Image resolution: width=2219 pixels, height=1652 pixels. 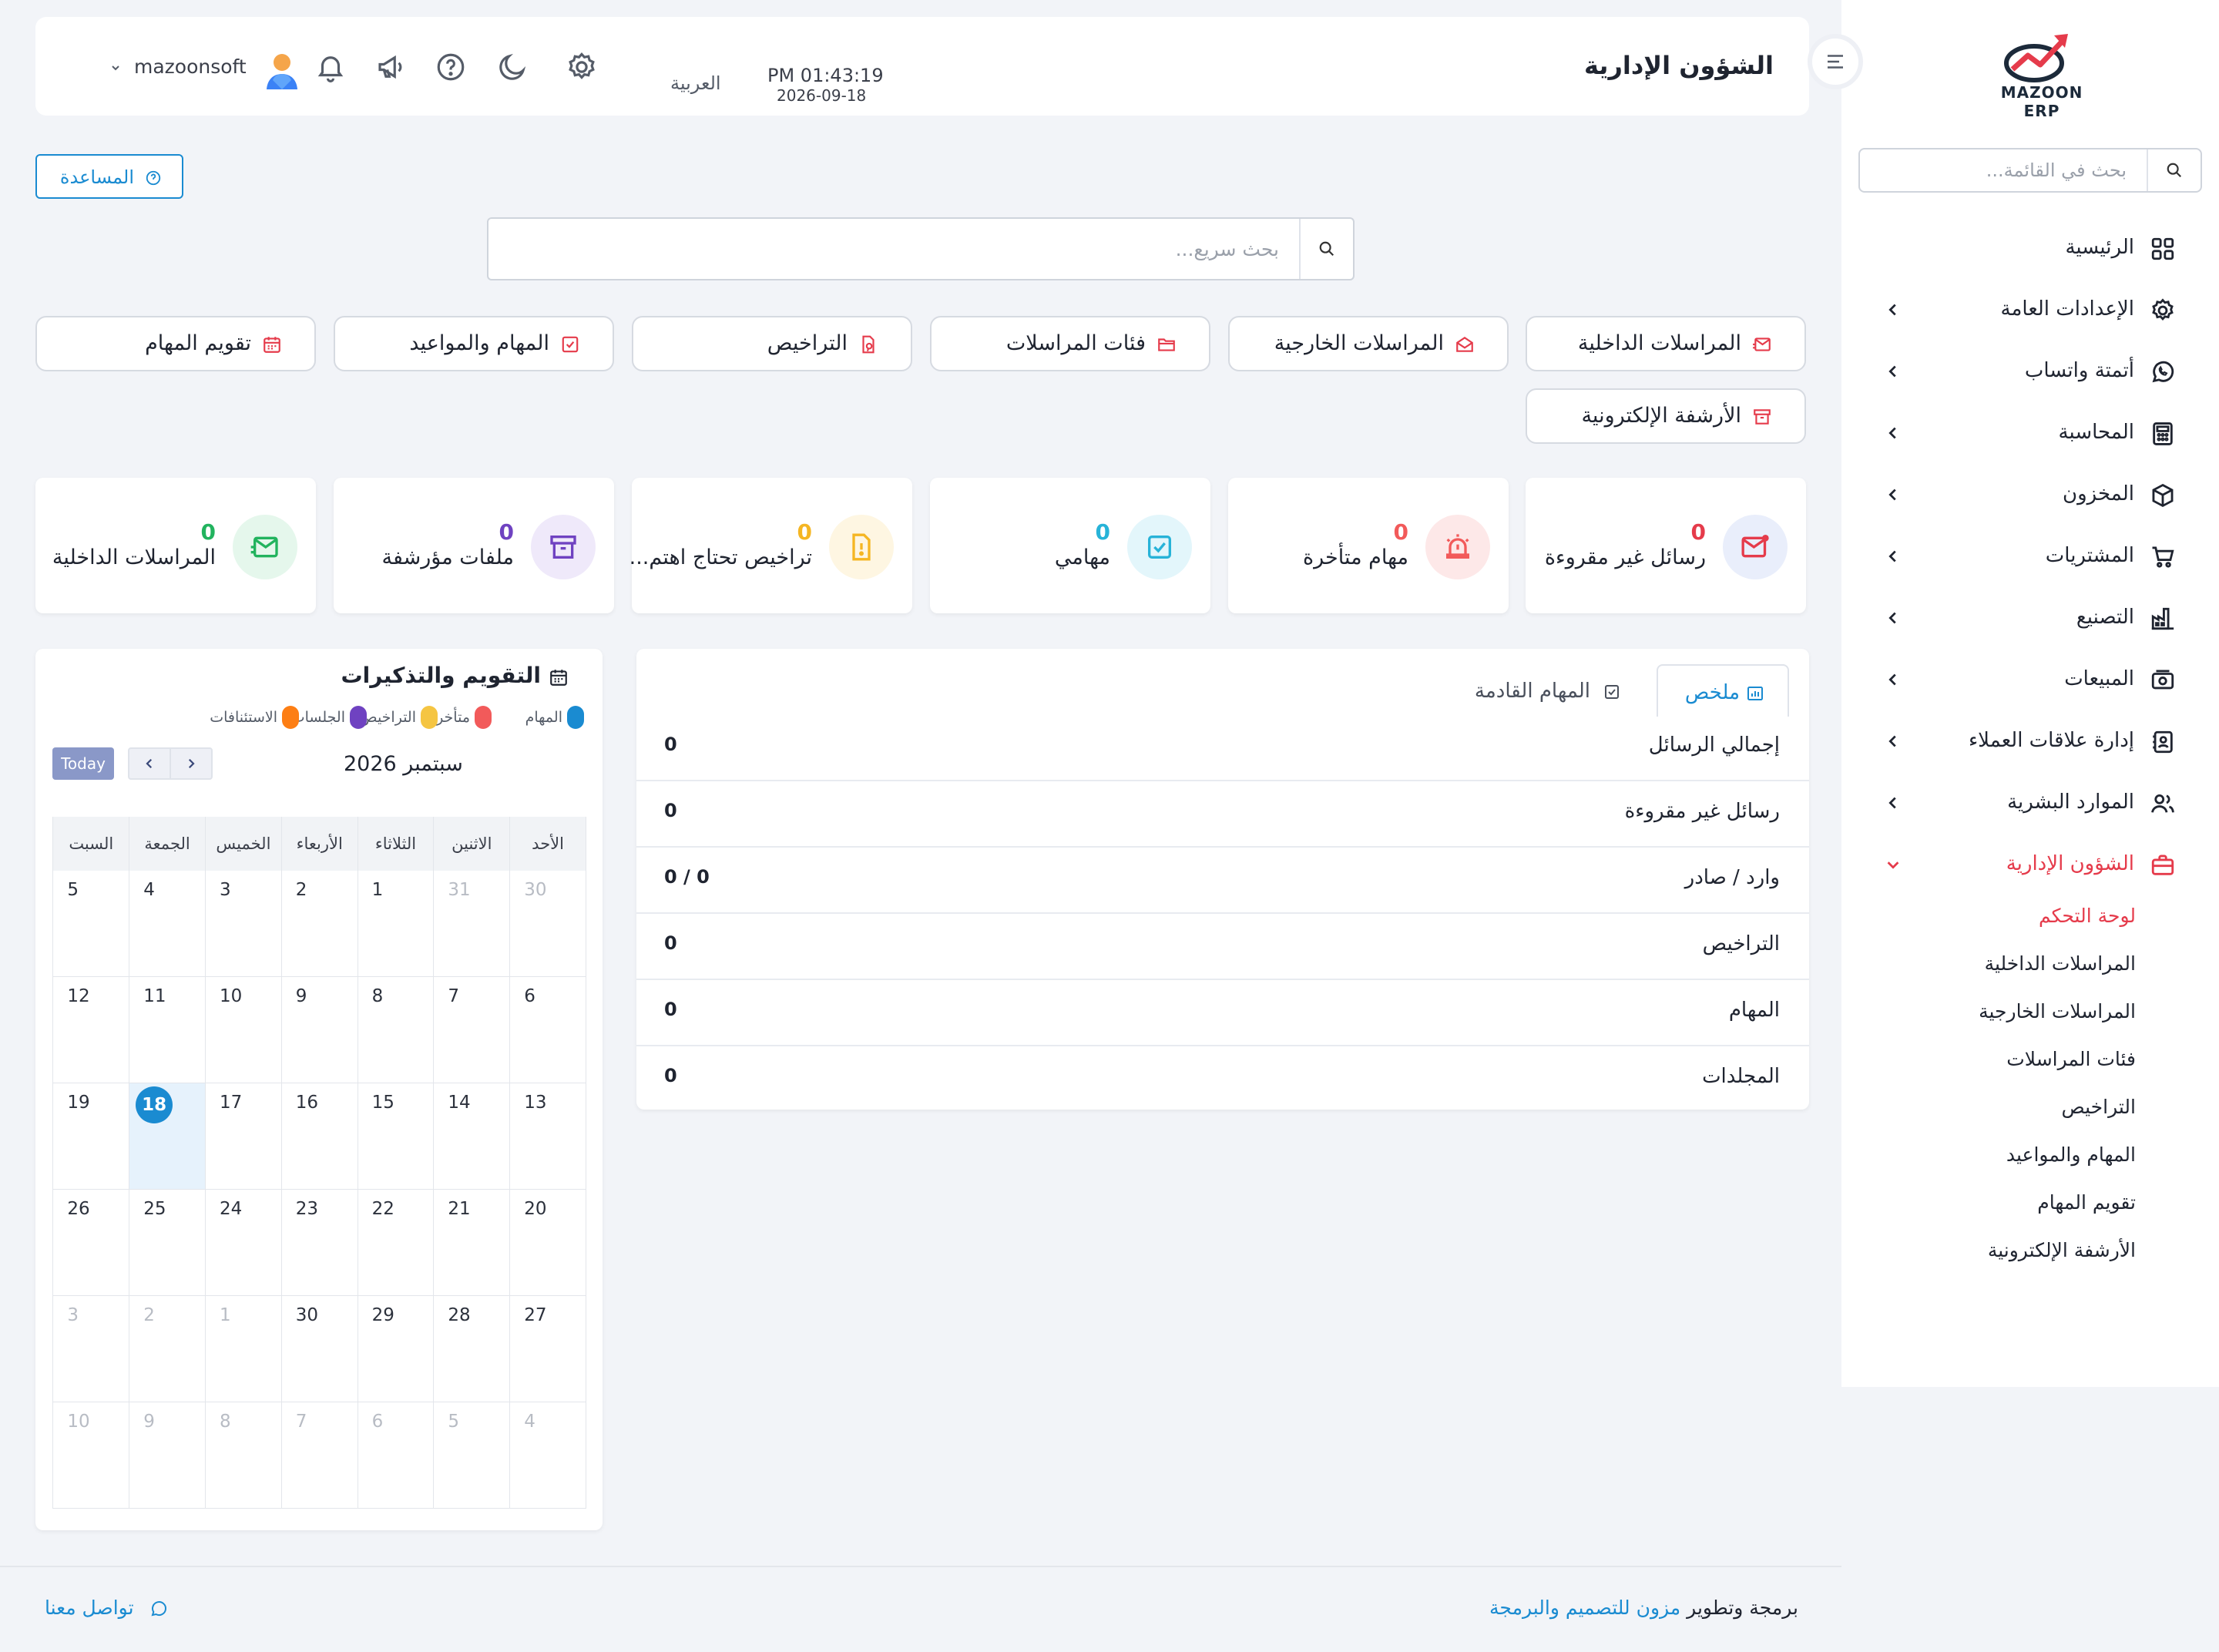 I want to click on calendar-day: 13, so click(x=548, y=1136).